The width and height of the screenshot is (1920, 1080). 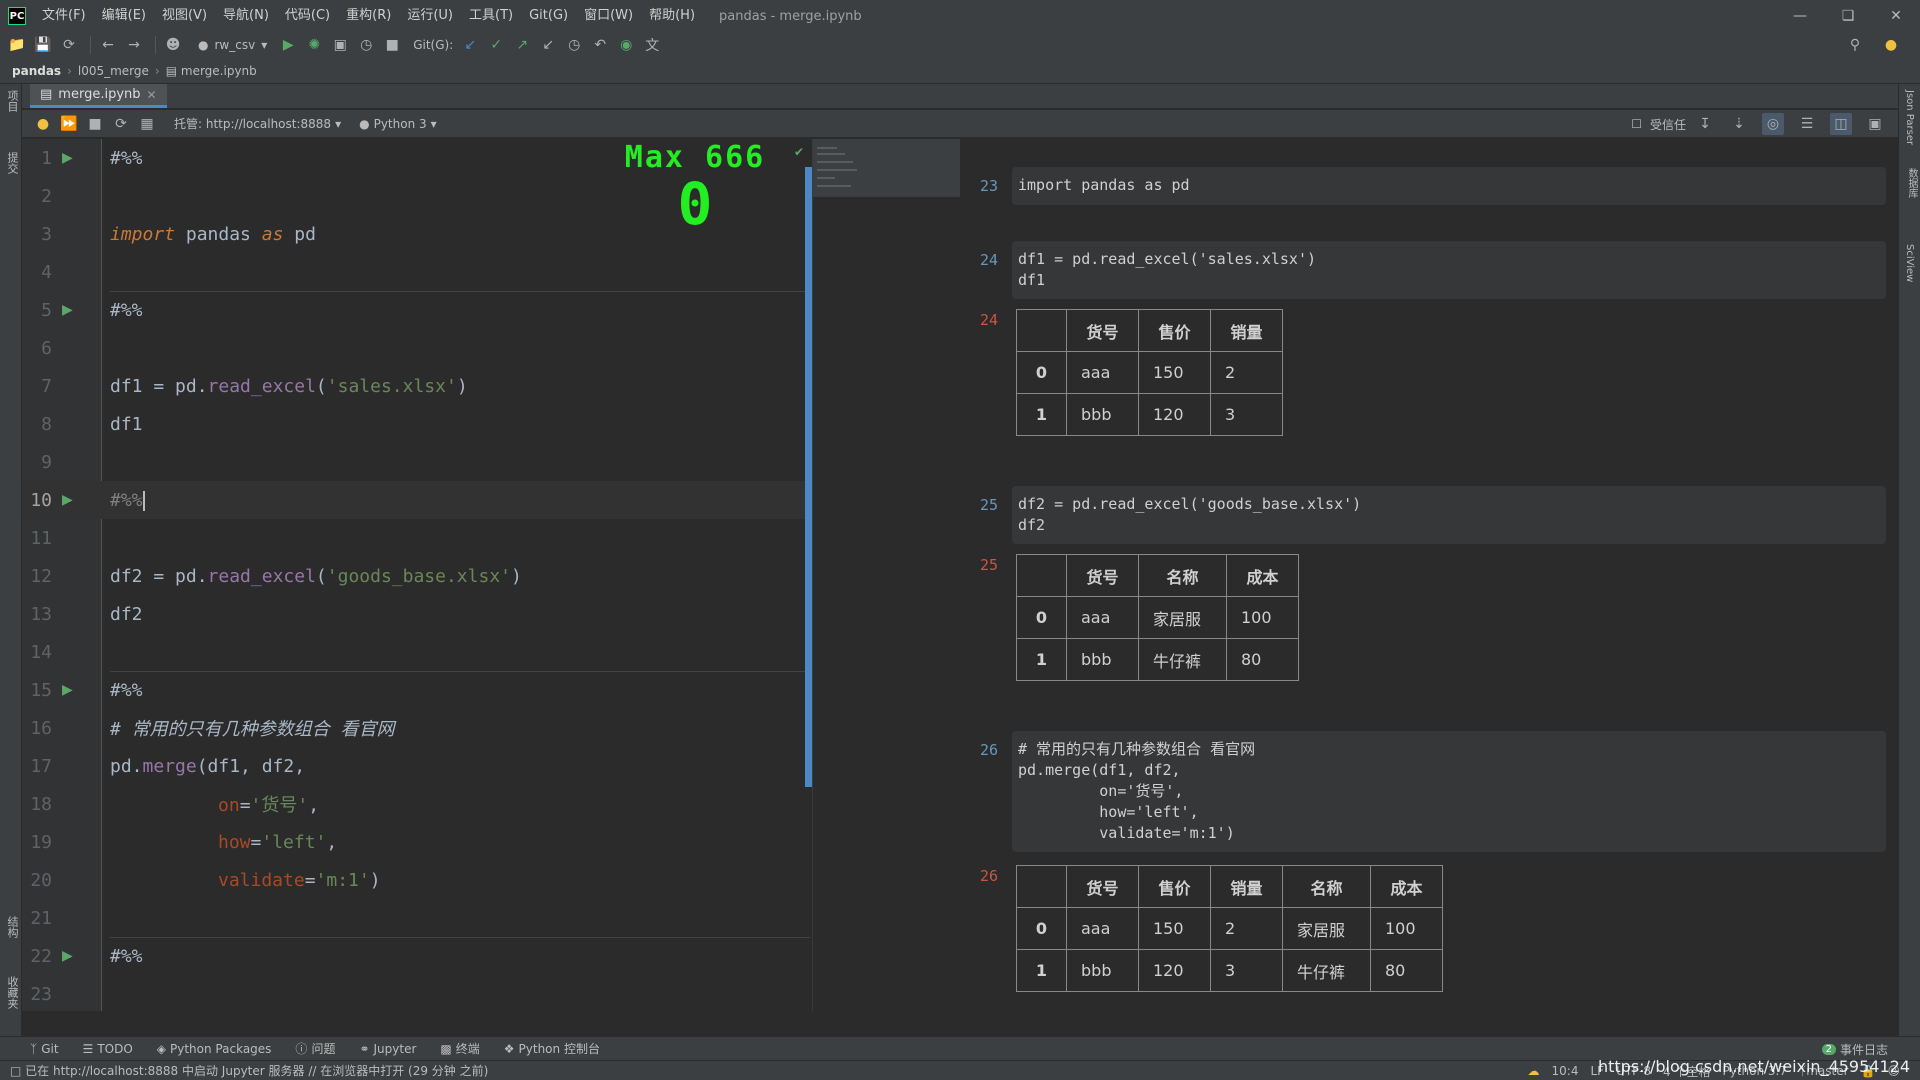 What do you see at coordinates (417, 956) in the screenshot?
I see `code-line: 22 ▶ #%%` at bounding box center [417, 956].